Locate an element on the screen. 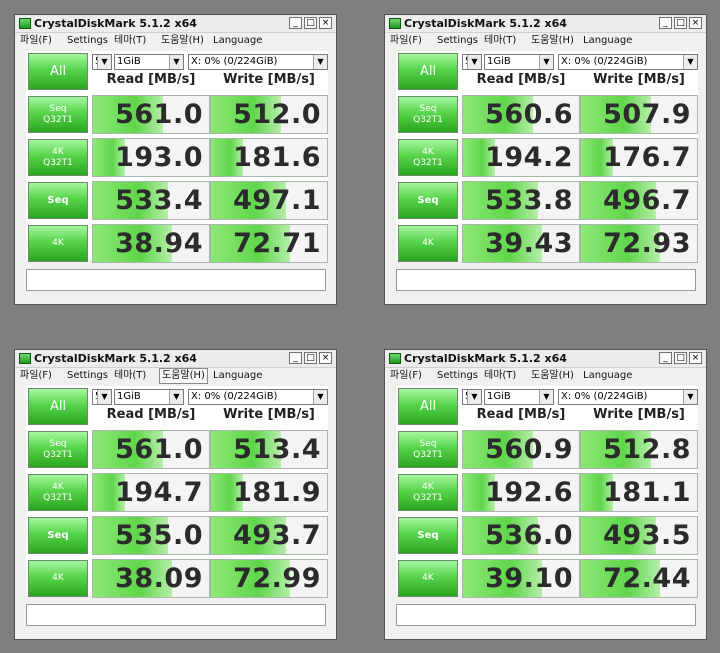 The width and height of the screenshot is (720, 653). window-controls: _ □ × is located at coordinates (310, 358).